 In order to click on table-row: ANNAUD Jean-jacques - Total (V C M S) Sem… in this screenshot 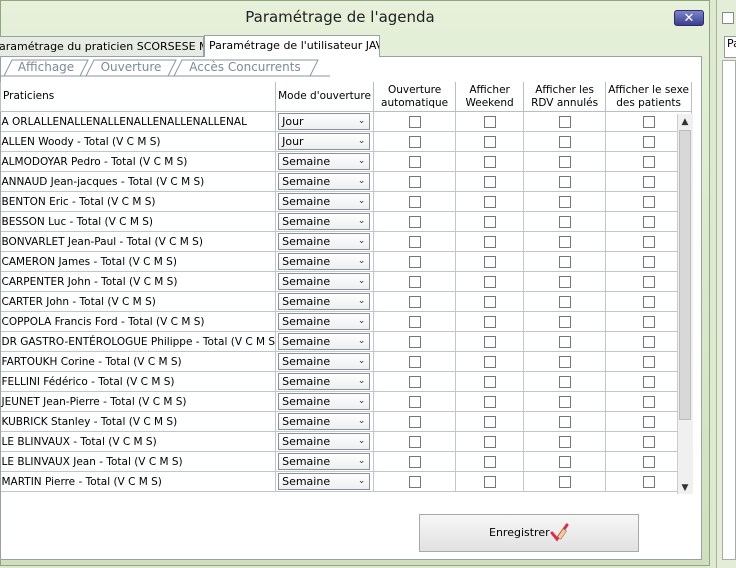, I will do `click(346, 181)`.